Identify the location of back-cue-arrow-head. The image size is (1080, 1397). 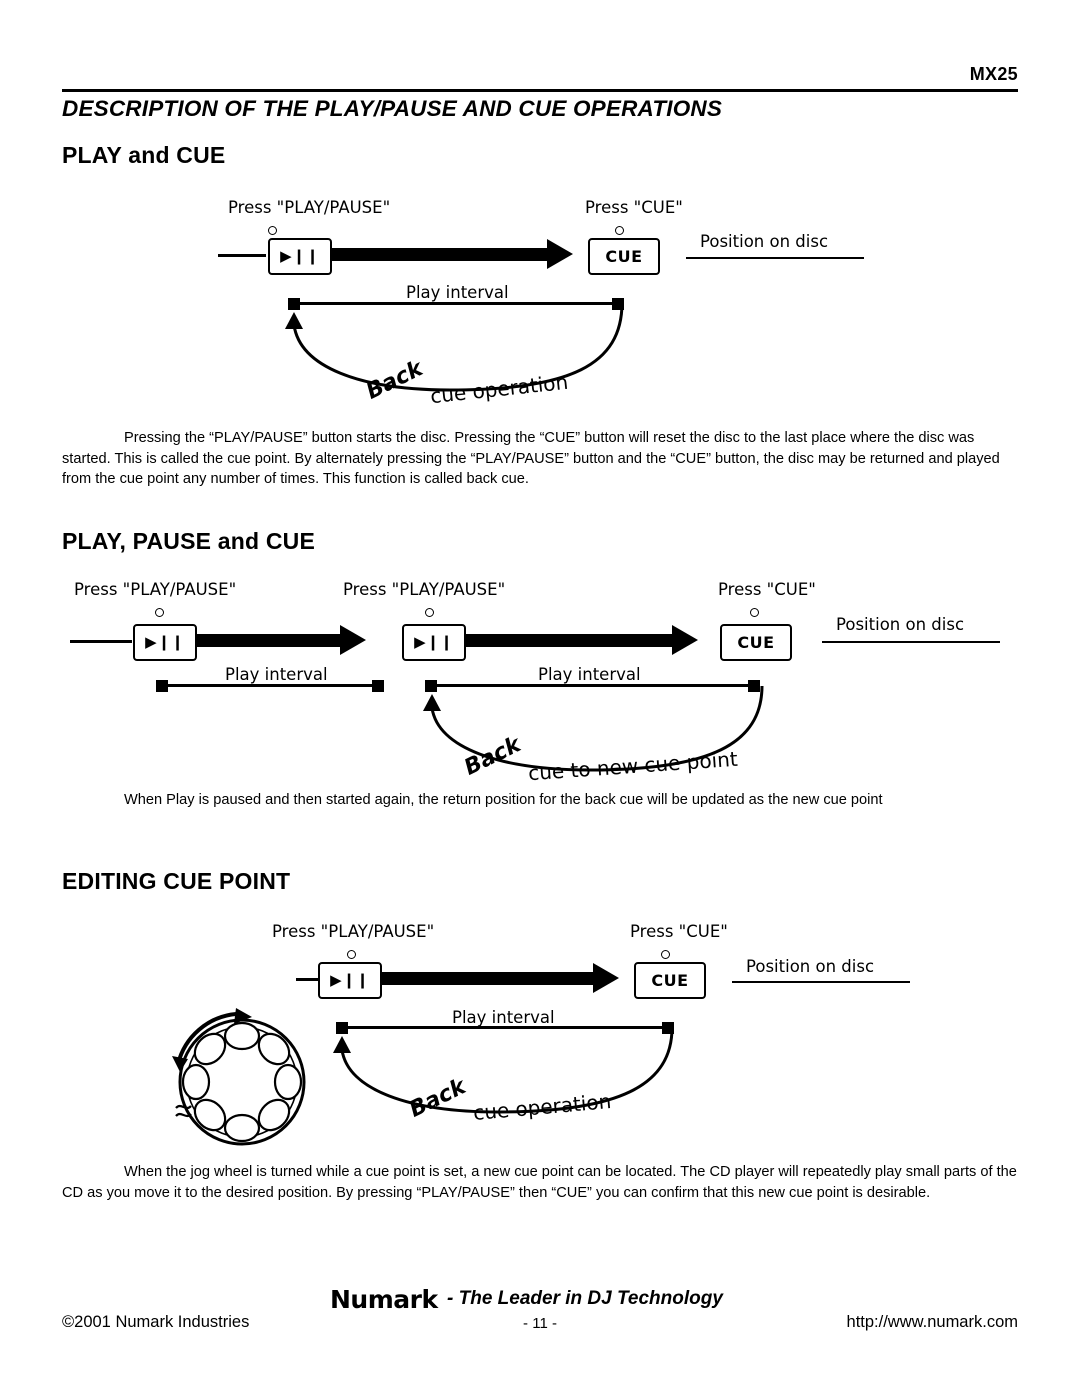
(342, 1044).